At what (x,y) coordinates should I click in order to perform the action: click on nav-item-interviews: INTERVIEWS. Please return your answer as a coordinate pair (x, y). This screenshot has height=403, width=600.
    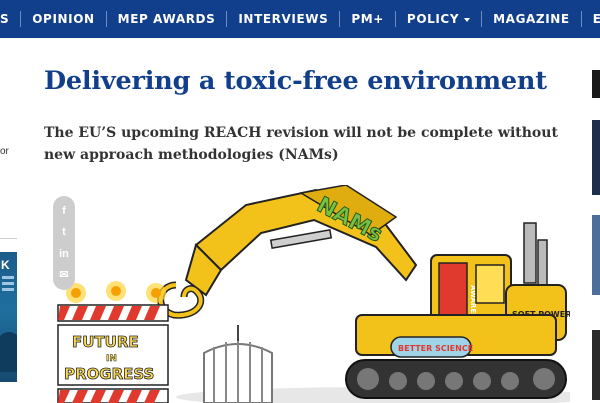
    Looking at the image, I should click on (283, 19).